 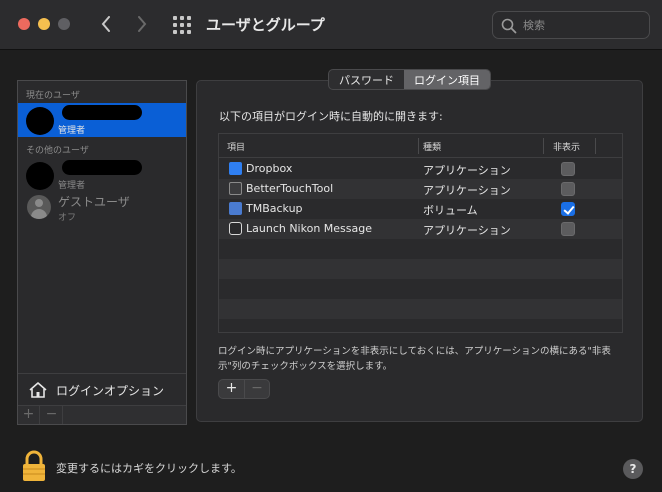 I want to click on close-window-button, so click(x=24, y=24).